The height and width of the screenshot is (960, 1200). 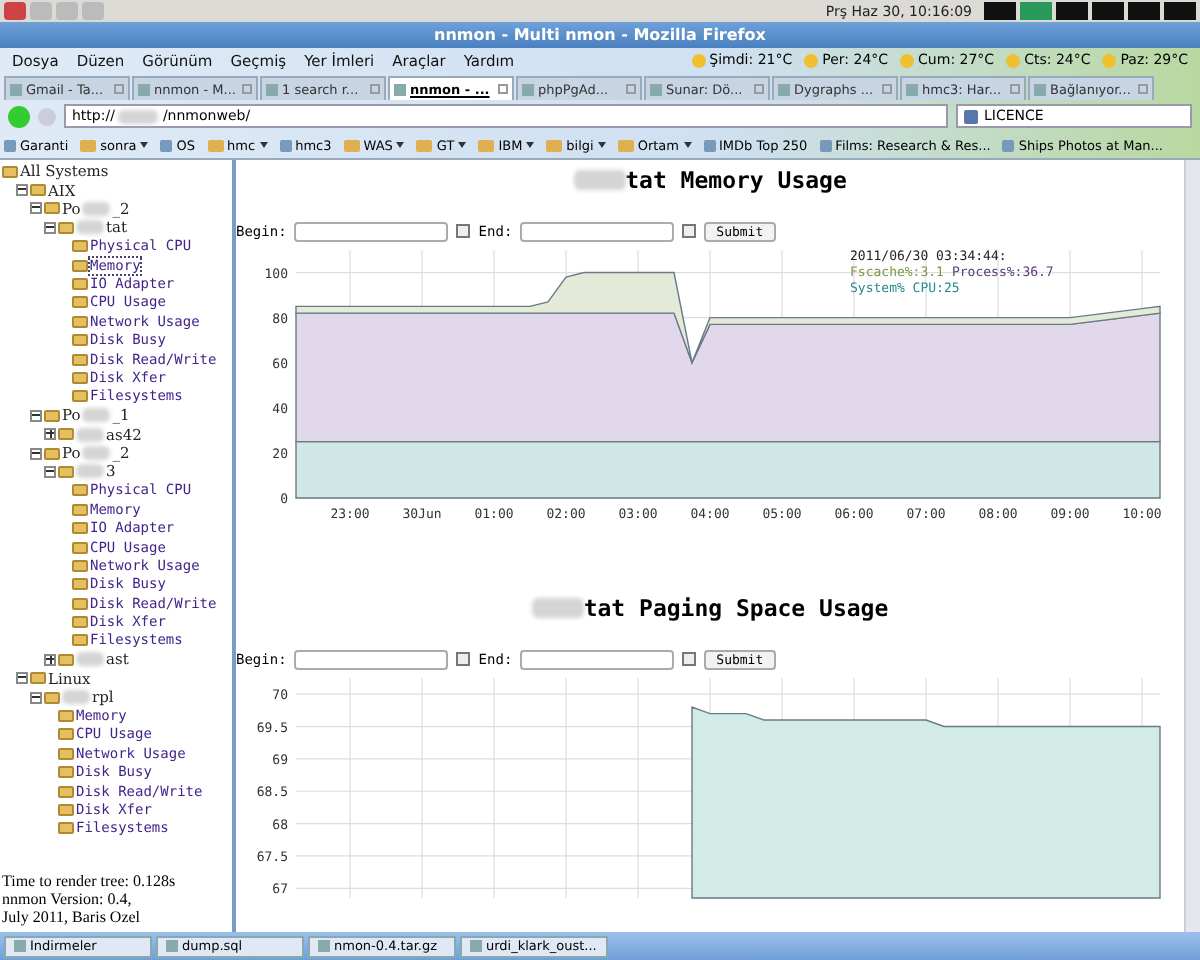 What do you see at coordinates (90, 881) in the screenshot?
I see `footer-text: Time to render tree: 0.128s` at bounding box center [90, 881].